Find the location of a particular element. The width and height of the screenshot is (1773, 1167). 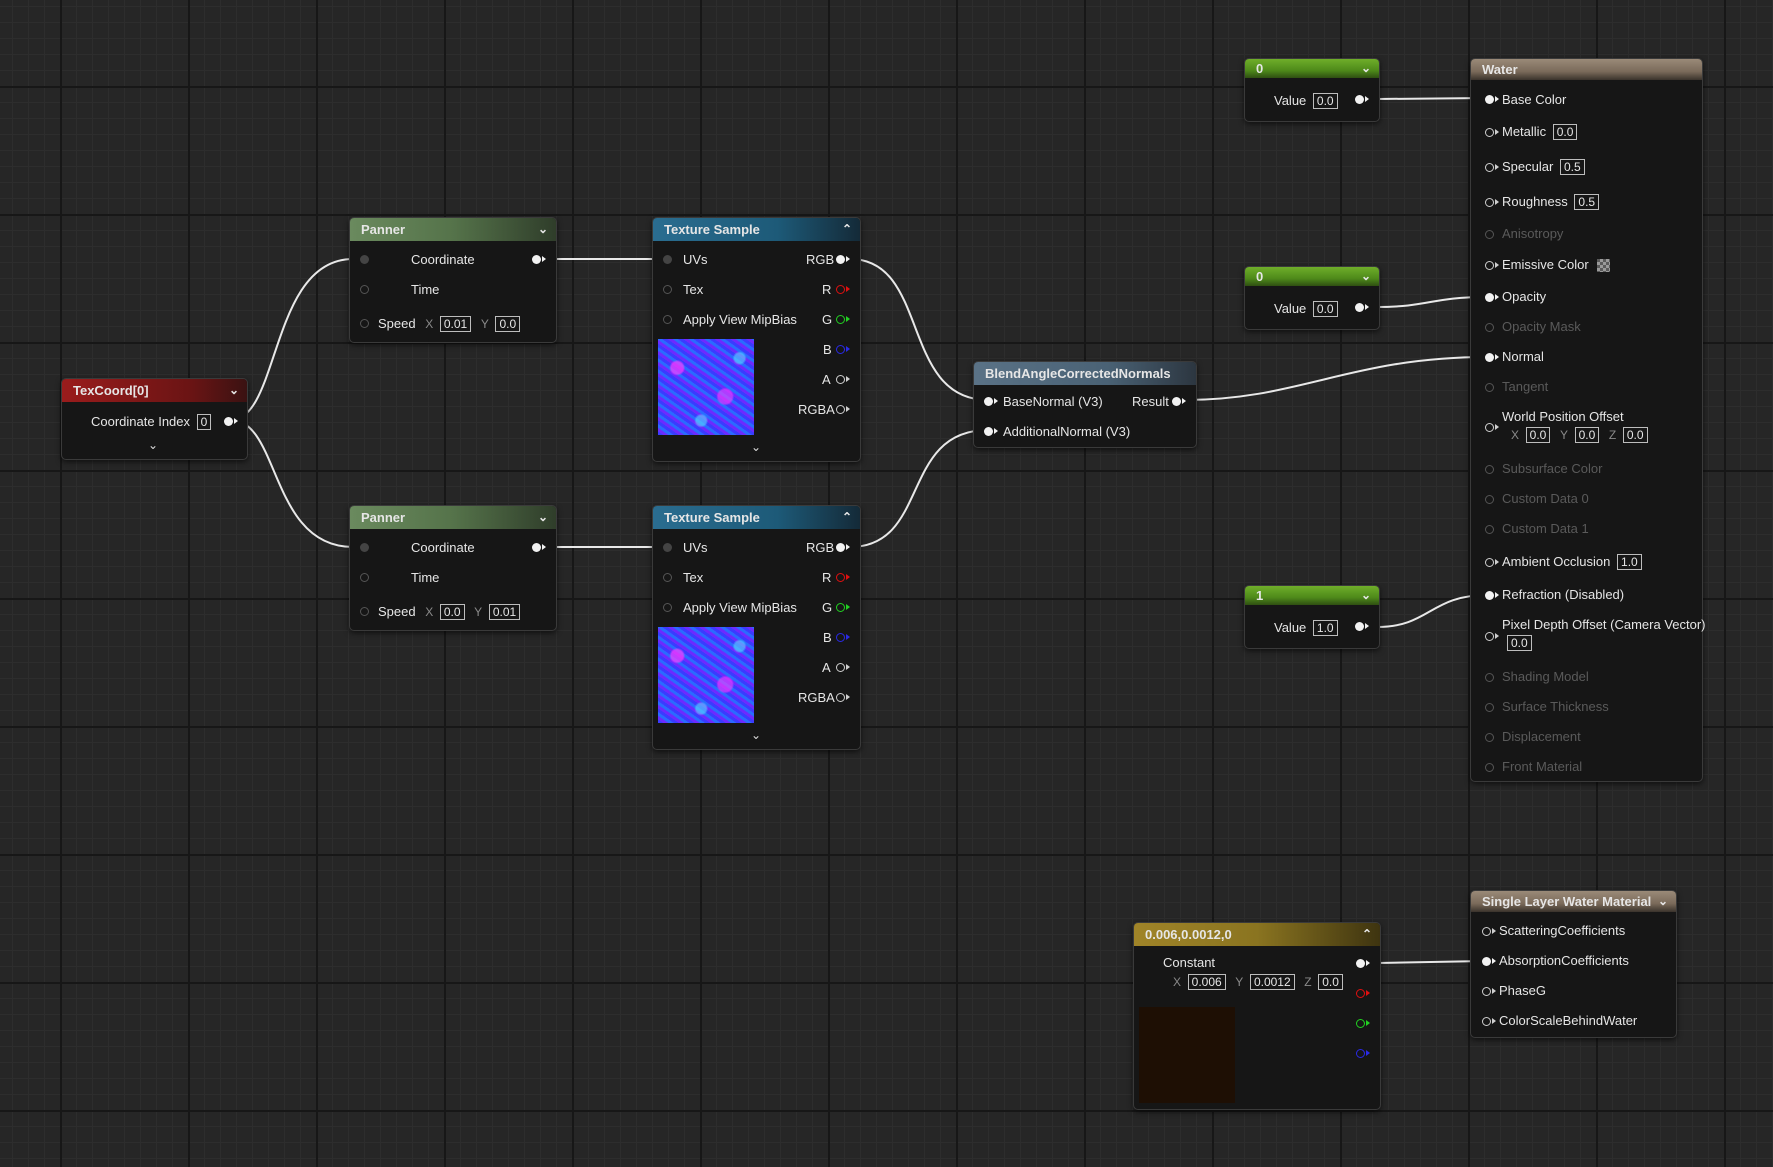

wpo-x-field: 0.0 is located at coordinates (1538, 435).